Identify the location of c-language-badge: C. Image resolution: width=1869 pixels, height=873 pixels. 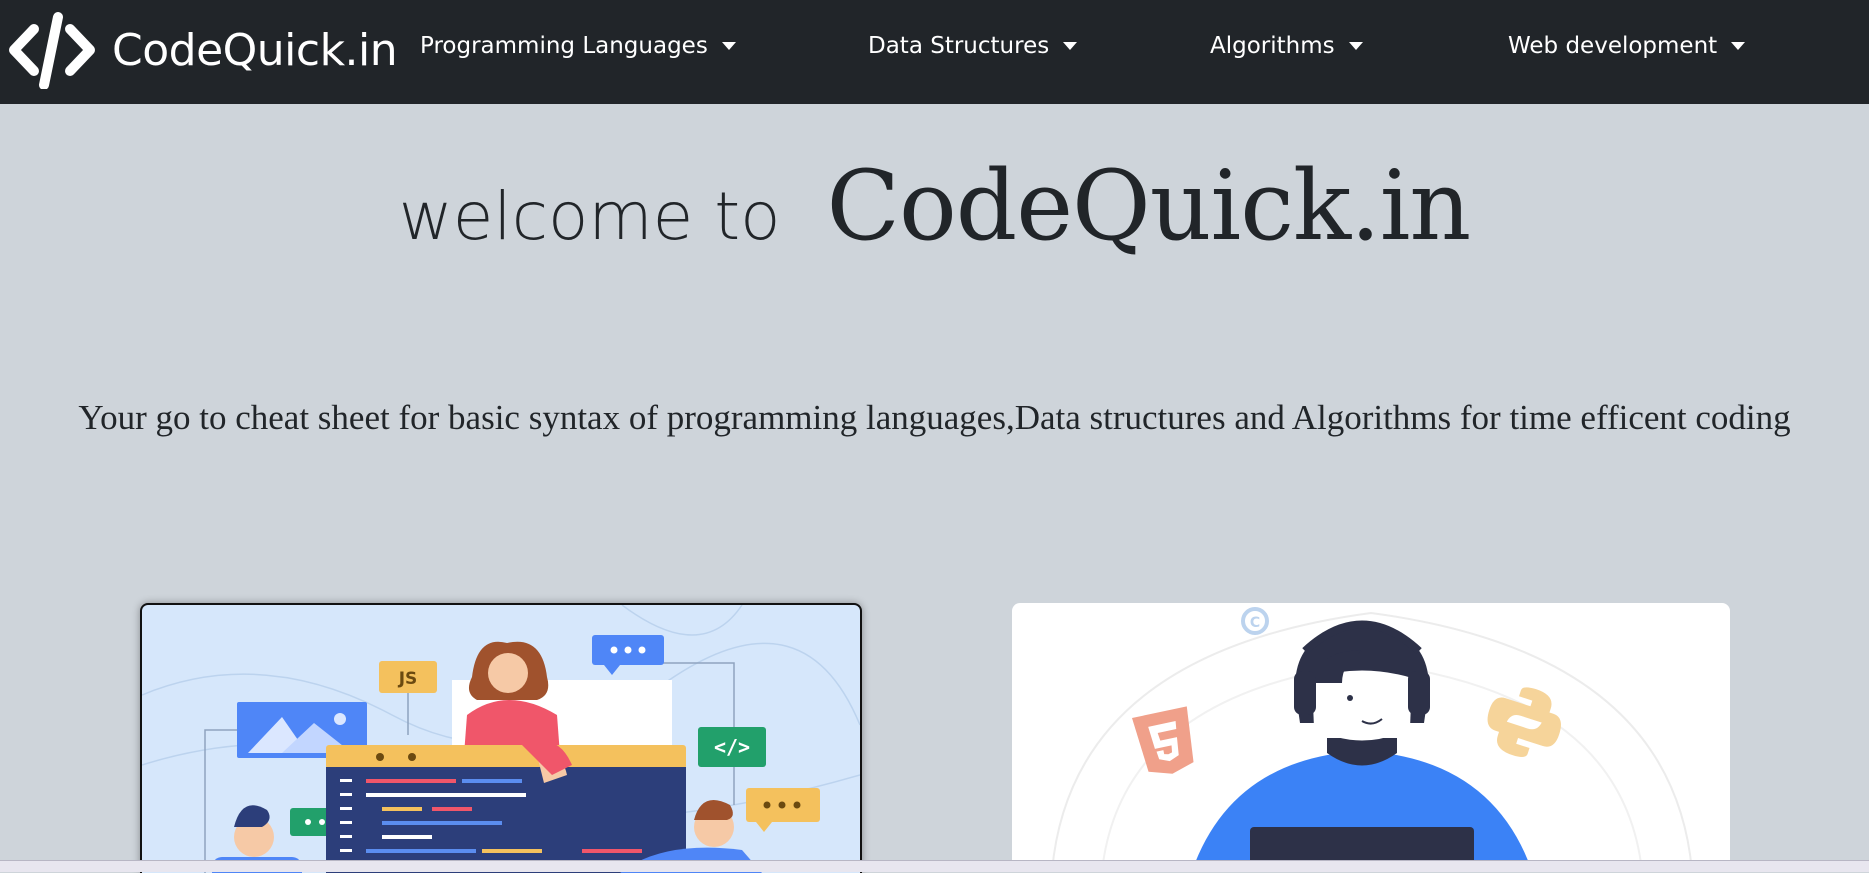
(1255, 623).